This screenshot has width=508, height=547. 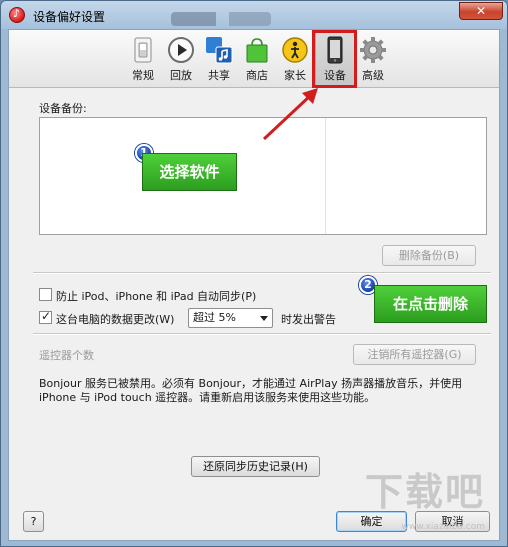 I want to click on tab-general: 常规, so click(x=143, y=61).